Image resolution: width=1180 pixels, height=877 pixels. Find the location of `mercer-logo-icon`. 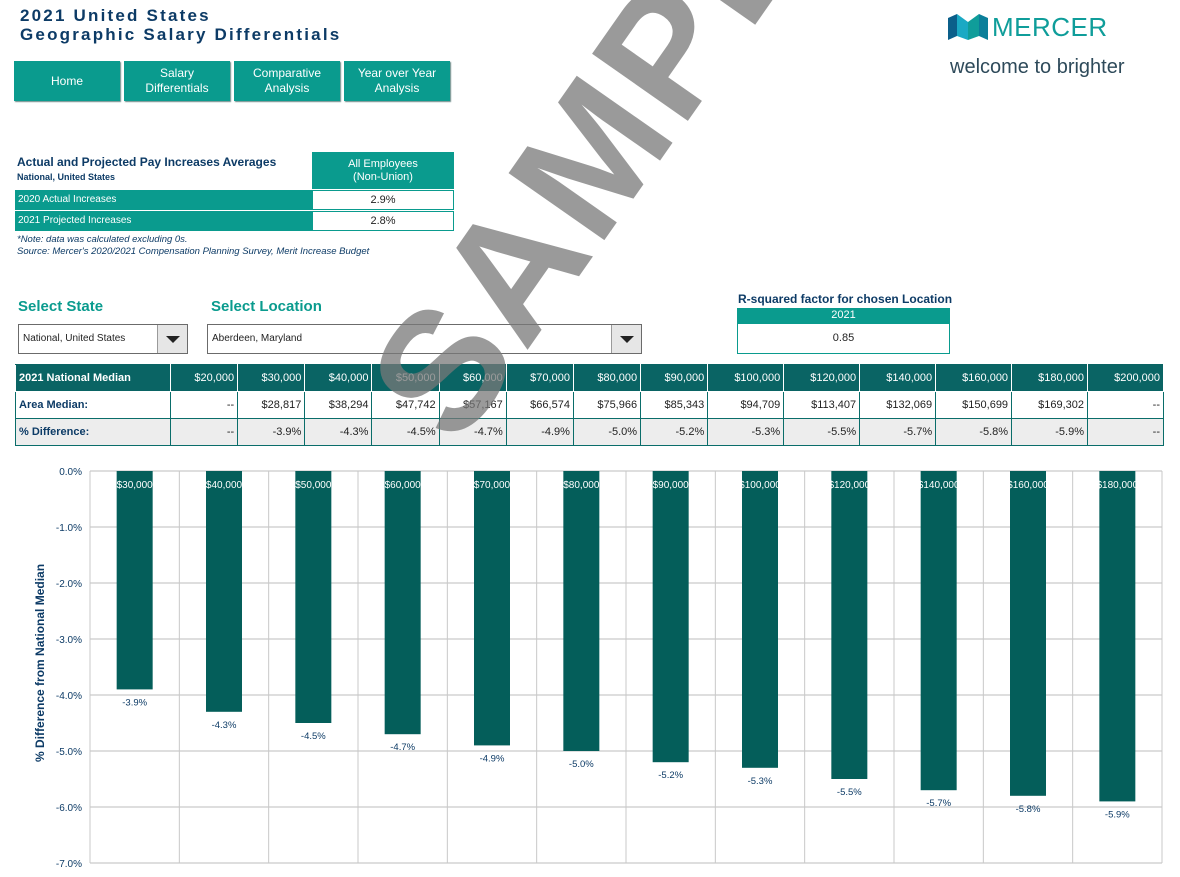

mercer-logo-icon is located at coordinates (968, 27).